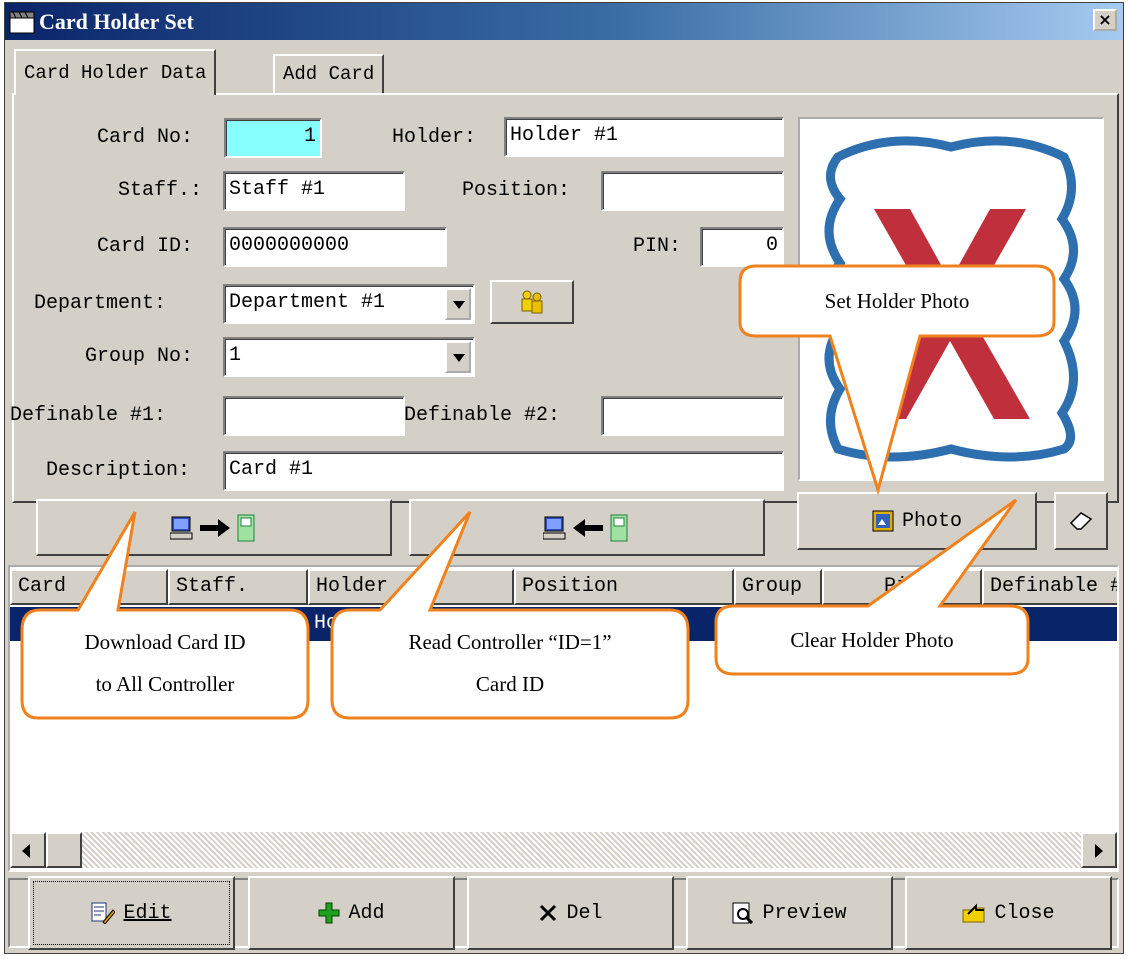 The height and width of the screenshot is (959, 1129). I want to click on holder-field: Holder #1, so click(644, 137).